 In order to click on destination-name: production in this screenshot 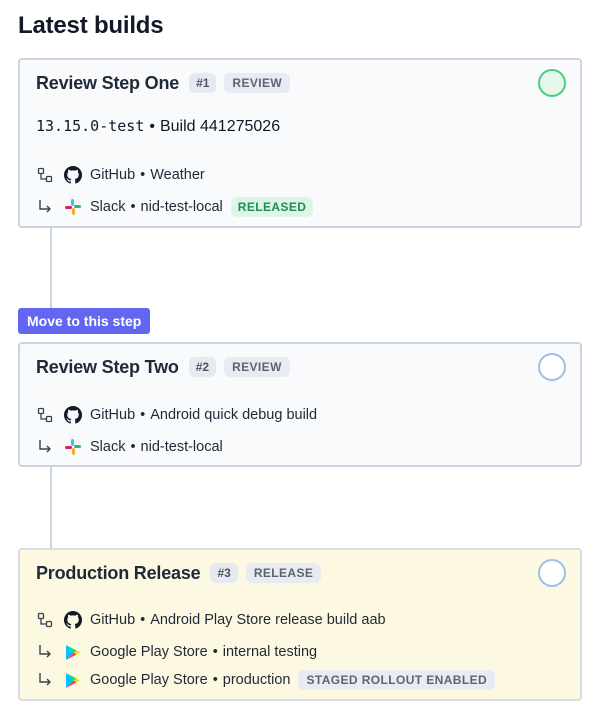, I will do `click(256, 680)`.